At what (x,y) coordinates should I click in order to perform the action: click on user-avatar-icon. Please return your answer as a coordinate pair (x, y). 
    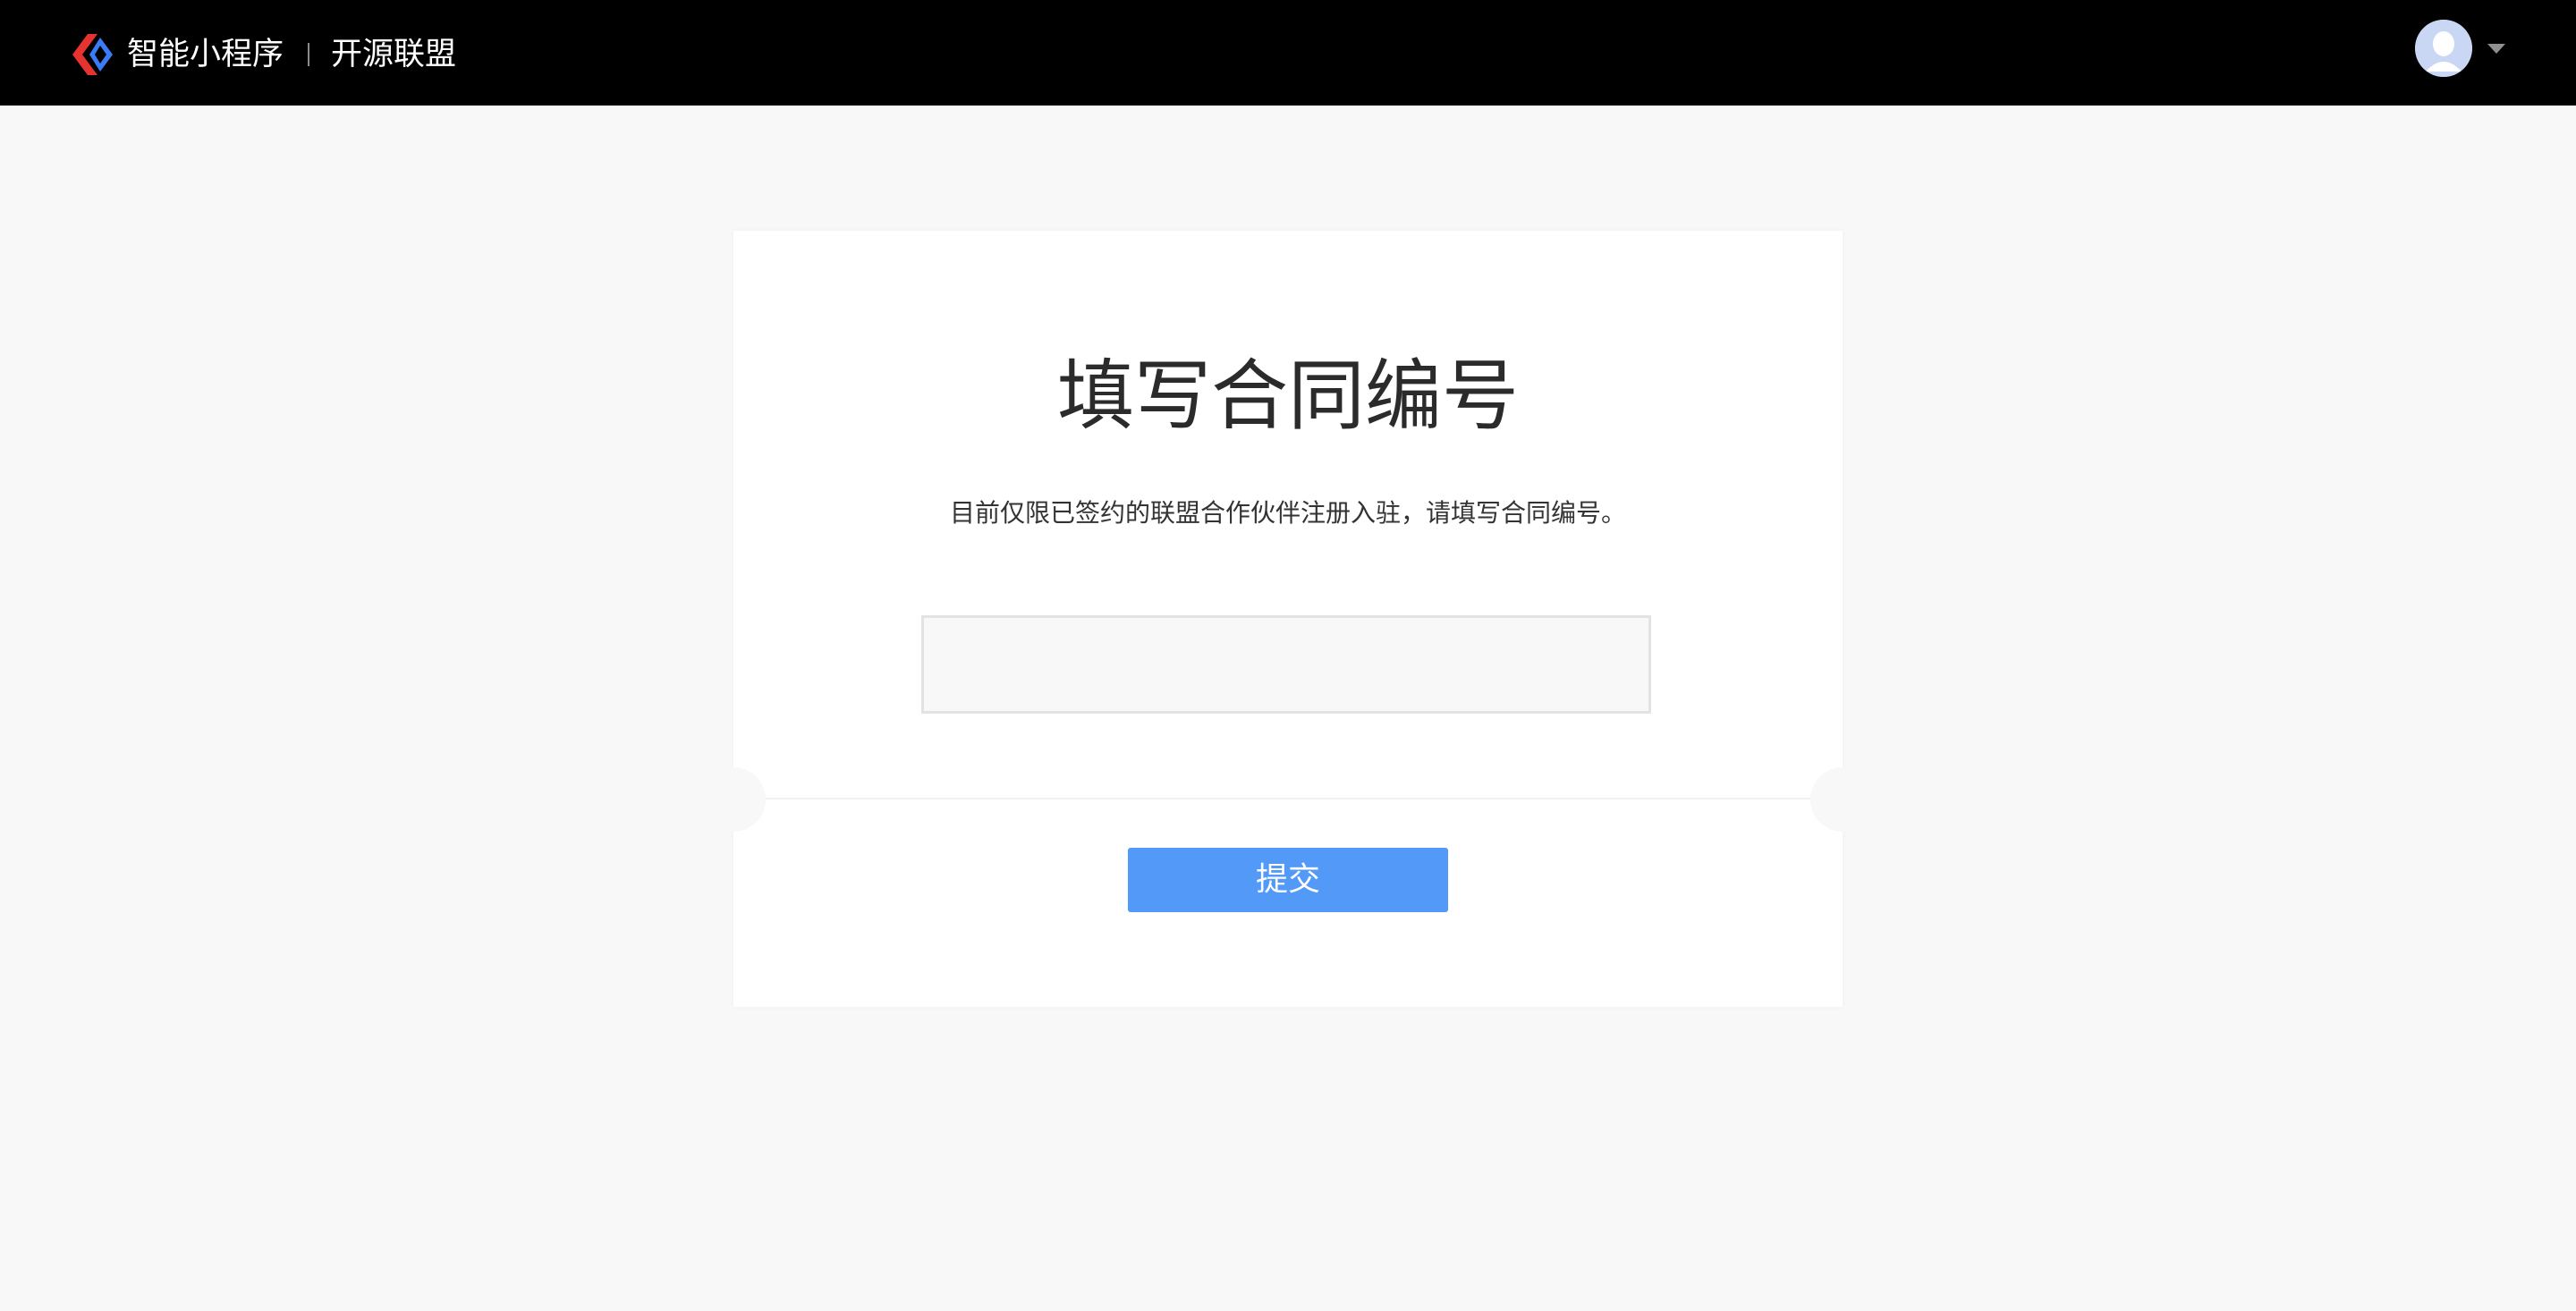
    Looking at the image, I should click on (2443, 48).